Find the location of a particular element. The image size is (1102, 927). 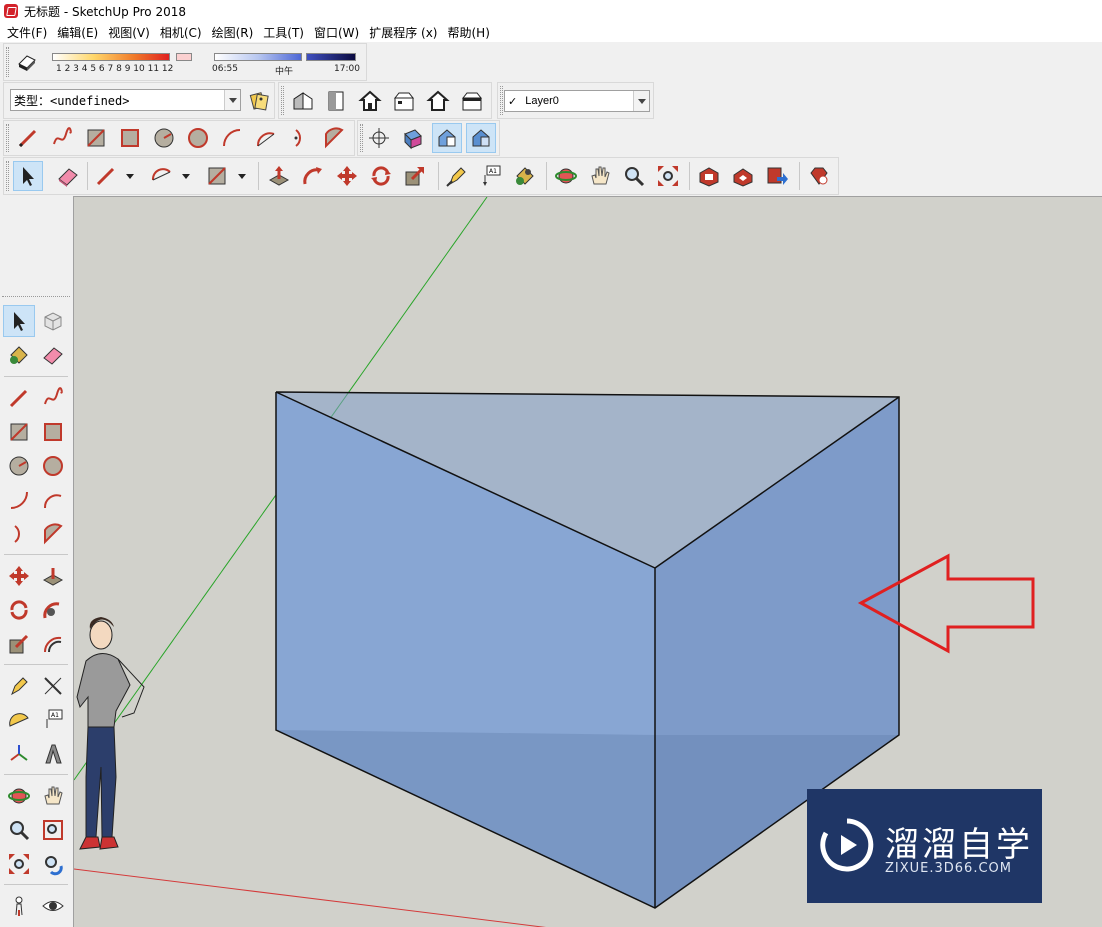

menu-tools: 工具(T) is located at coordinates (283, 32).